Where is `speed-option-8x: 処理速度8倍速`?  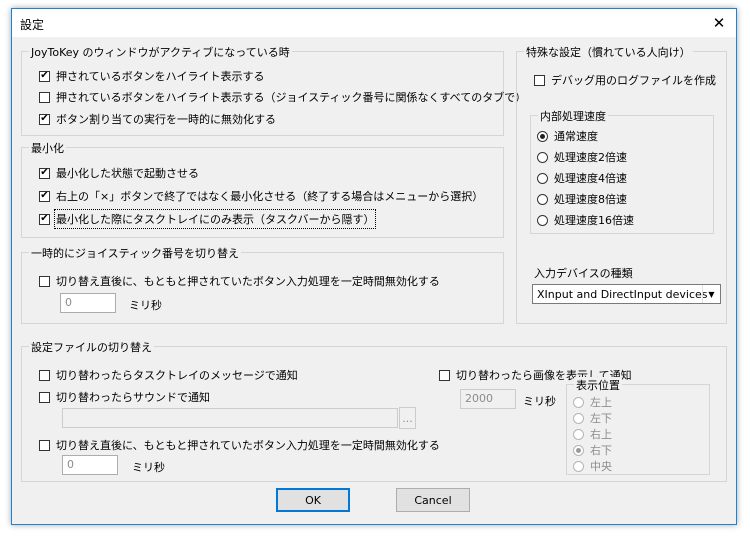 speed-option-8x: 処理速度8倍速 is located at coordinates (582, 199).